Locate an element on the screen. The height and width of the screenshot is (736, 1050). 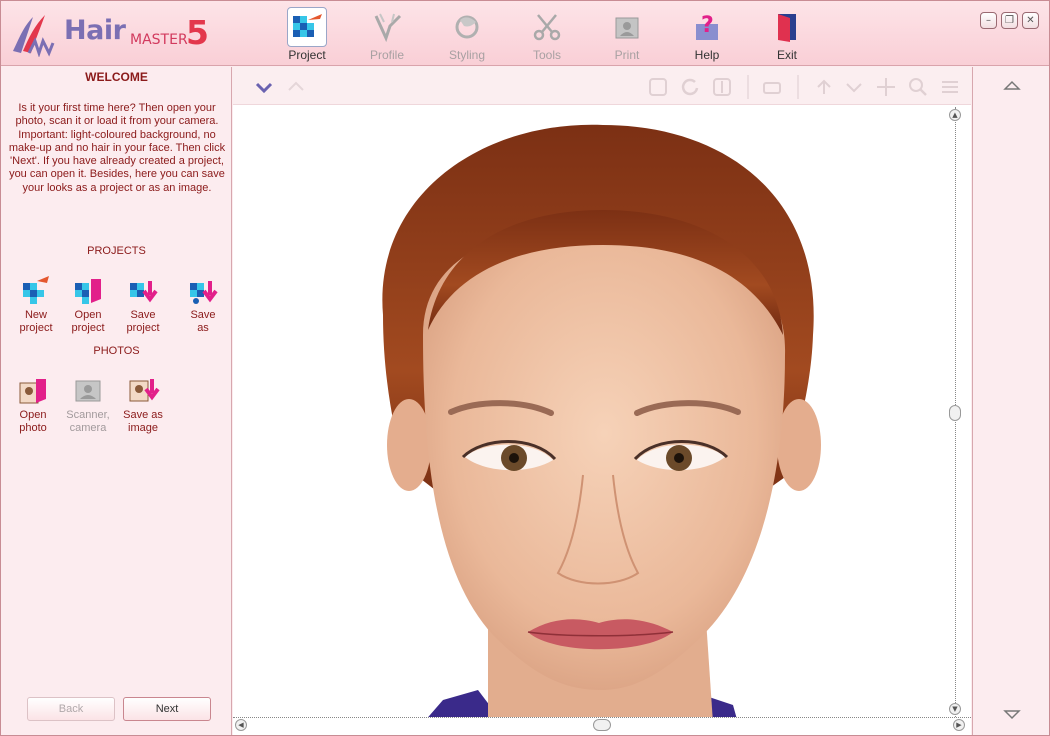
nav-exit: Exit is located at coordinates (787, 33).